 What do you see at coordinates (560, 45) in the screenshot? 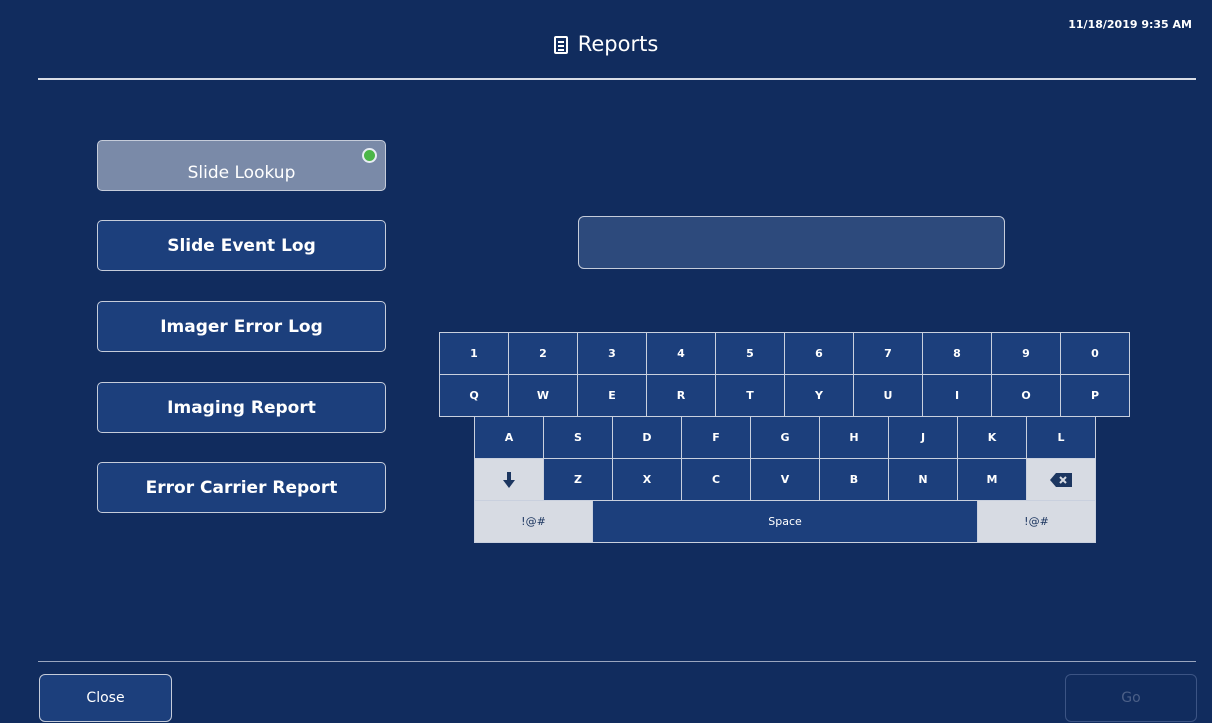
I see `document-icon` at bounding box center [560, 45].